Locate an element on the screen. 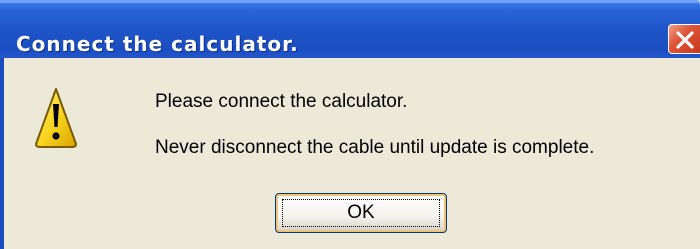 Image resolution: width=700 pixels, height=249 pixels. warning-icon is located at coordinates (56, 118).